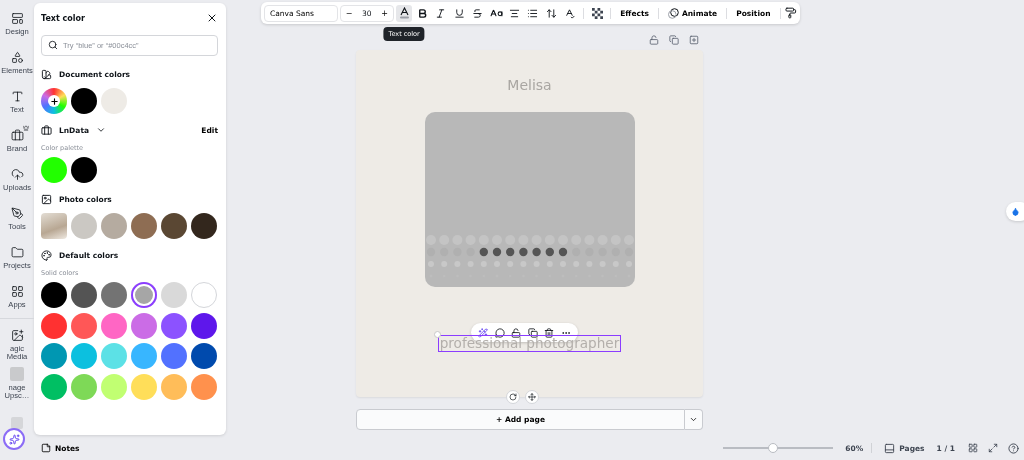 The image size is (1024, 460). I want to click on sparkle-button, so click(14, 439).